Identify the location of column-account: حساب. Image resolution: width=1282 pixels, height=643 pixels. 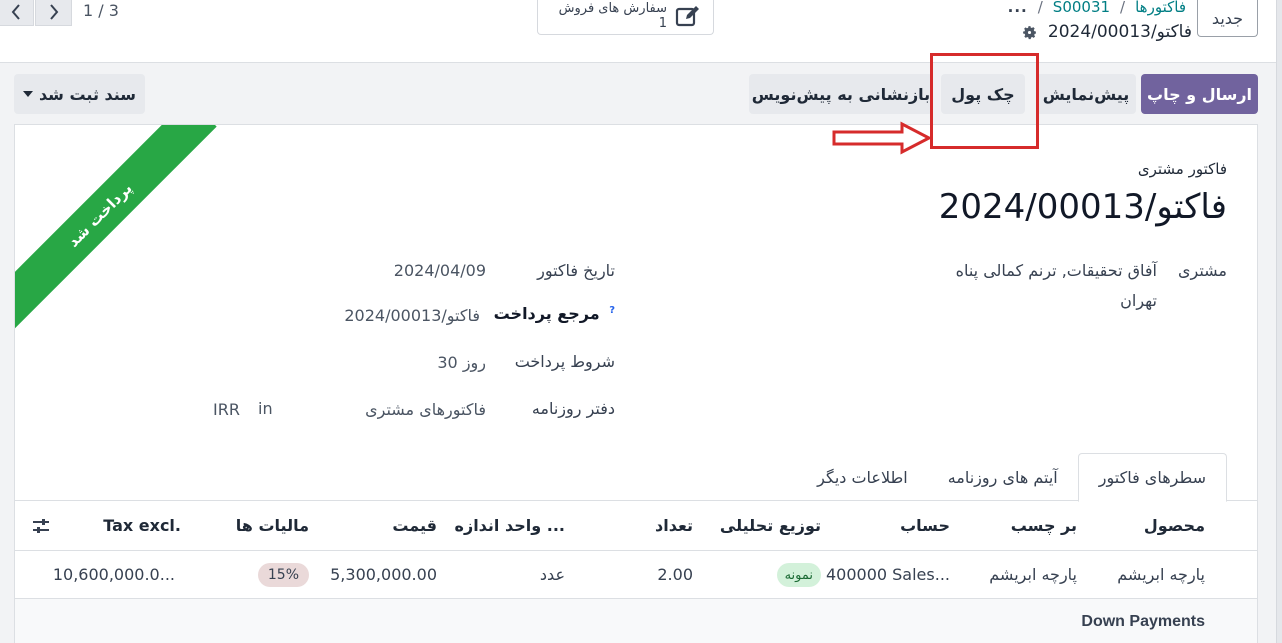
(925, 525).